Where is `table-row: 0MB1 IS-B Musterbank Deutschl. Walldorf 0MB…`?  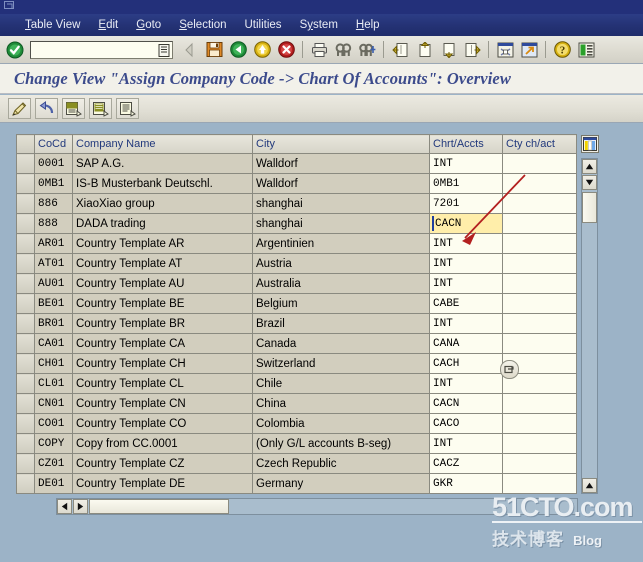
table-row: 0MB1 IS-B Musterbank Deutschl. Walldorf 0MB… is located at coordinates (296, 183).